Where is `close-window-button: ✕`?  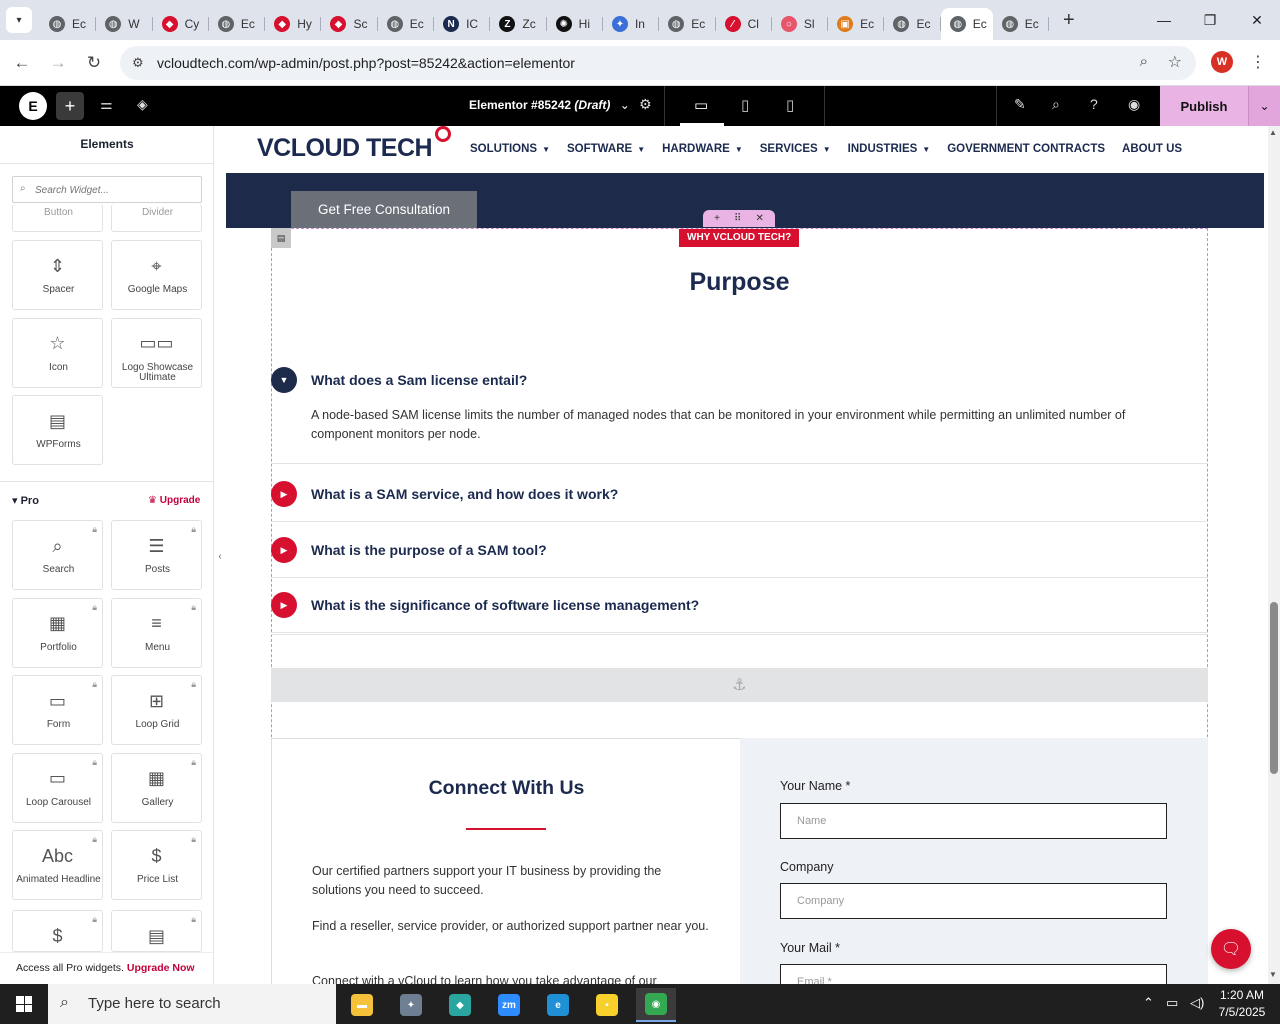
close-window-button: ✕ is located at coordinates (1257, 20).